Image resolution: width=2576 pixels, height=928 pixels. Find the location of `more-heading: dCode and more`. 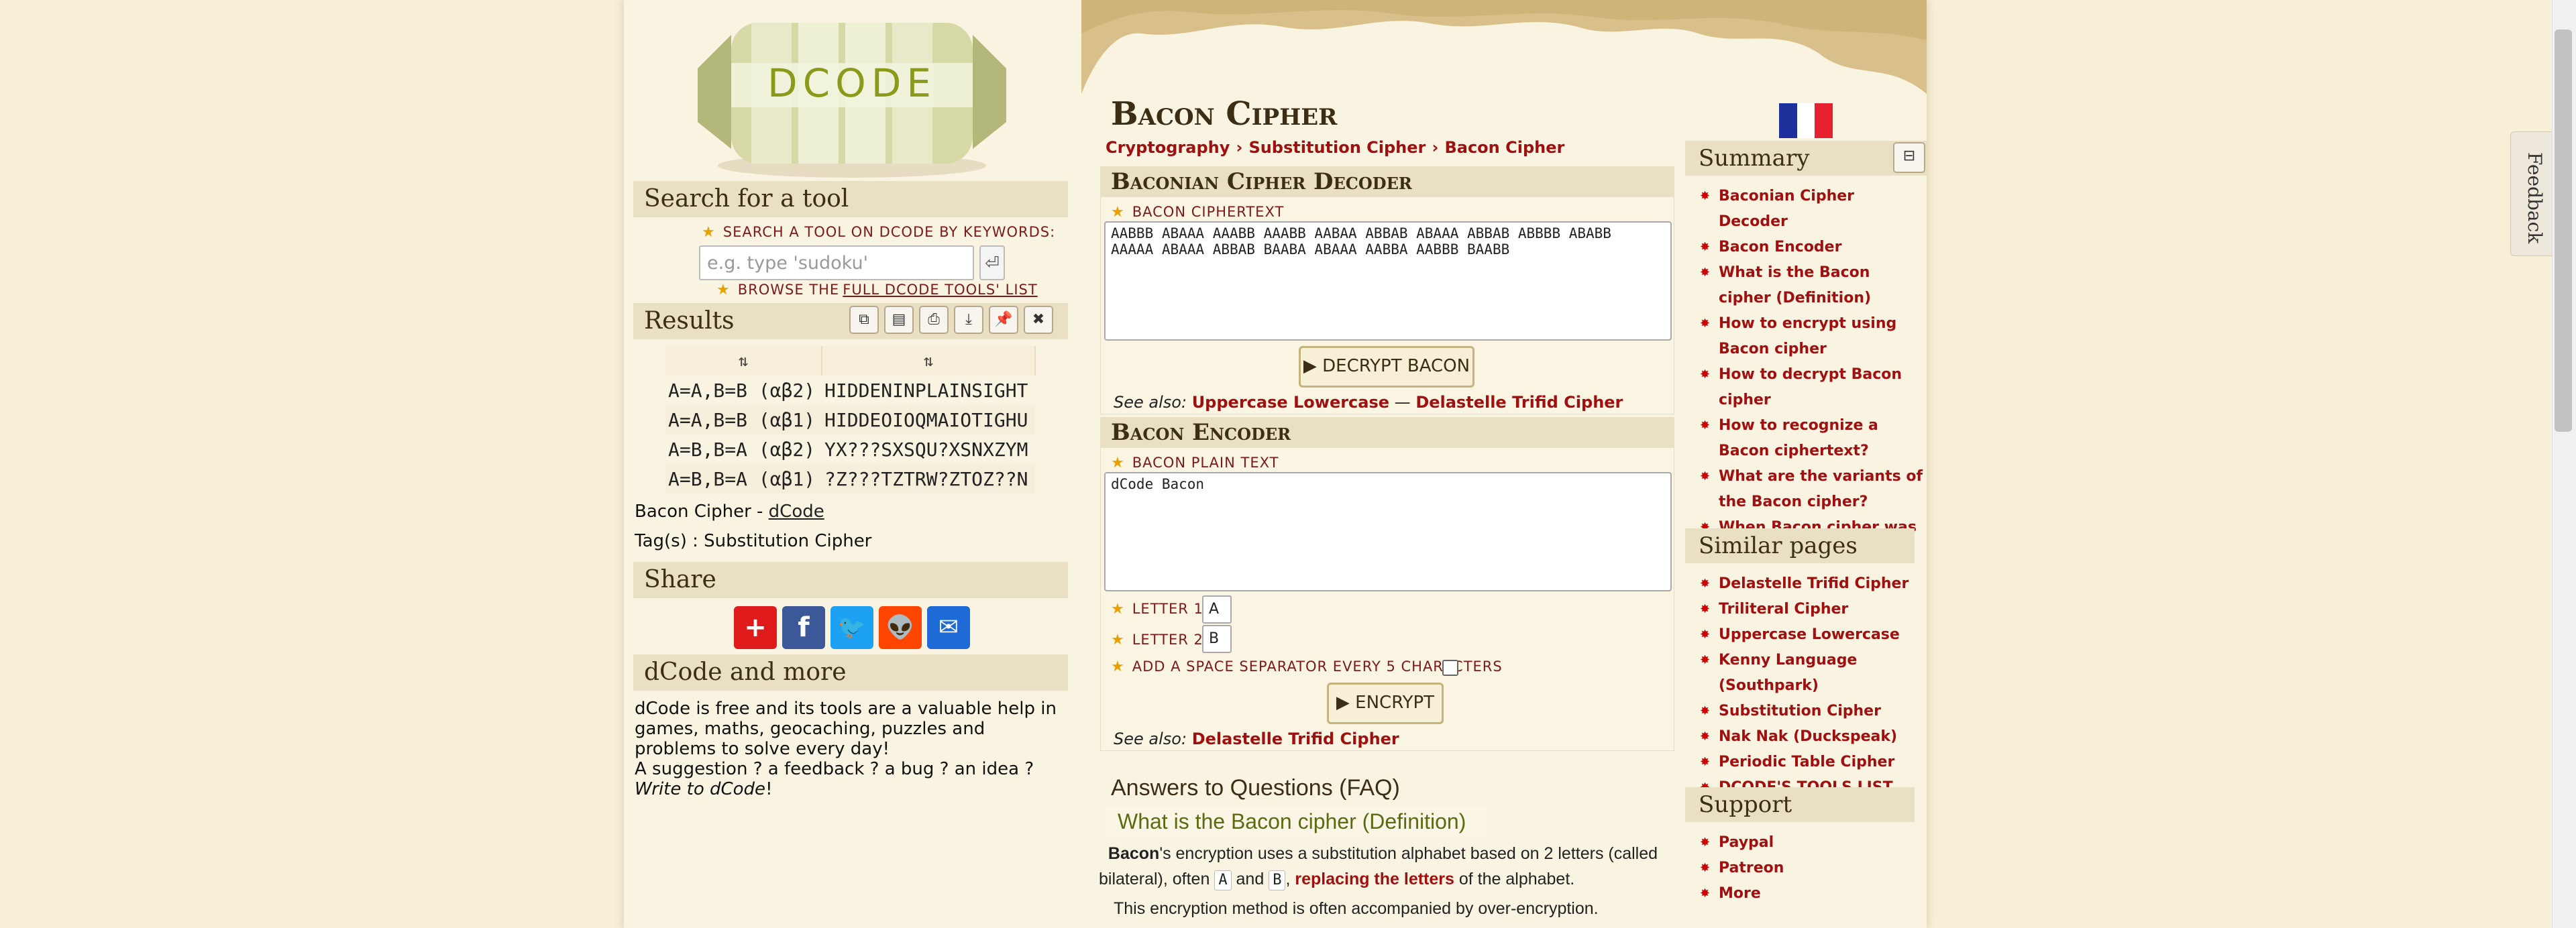

more-heading: dCode and more is located at coordinates (850, 672).